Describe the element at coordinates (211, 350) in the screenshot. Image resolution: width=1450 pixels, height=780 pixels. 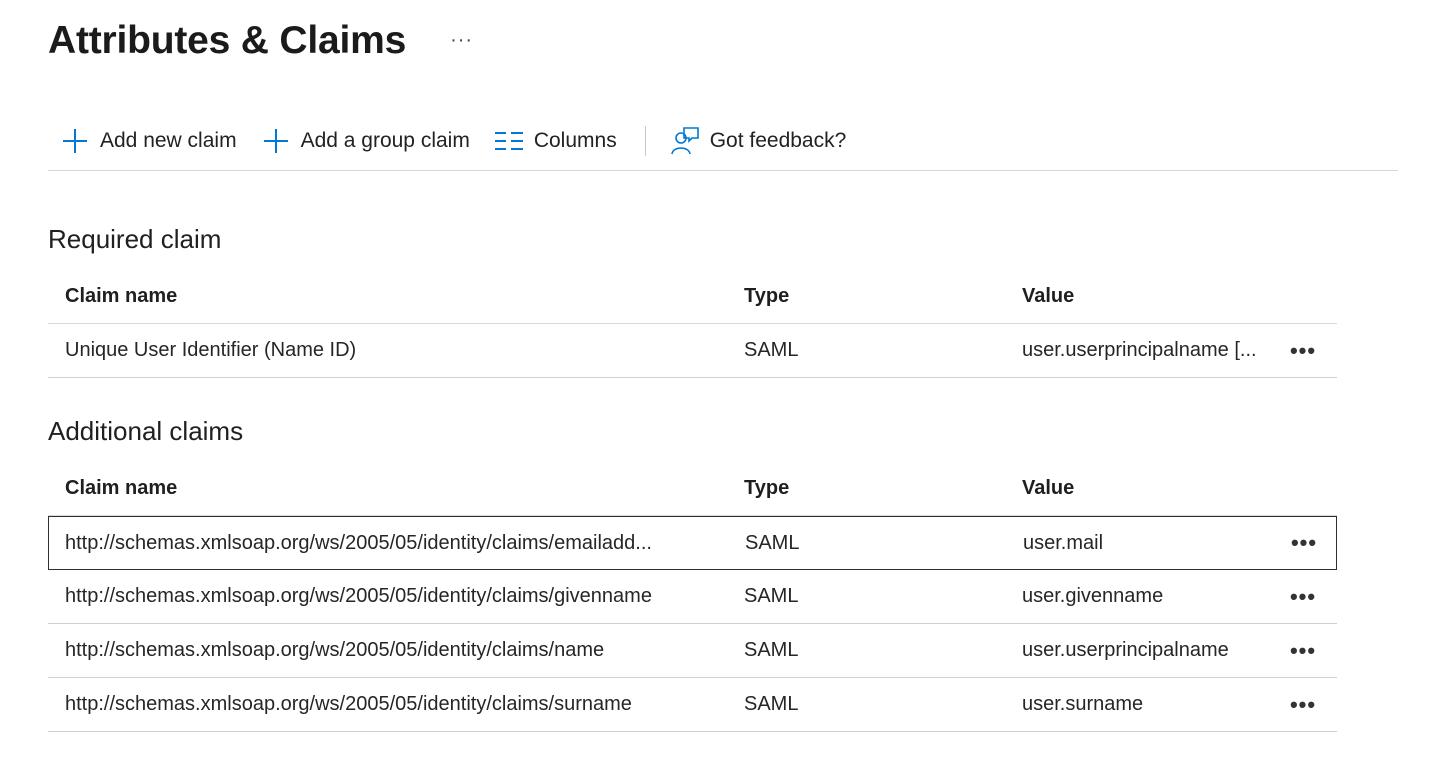
I see `claim-name-cell: Unique User Identifier (Name ID)` at that location.